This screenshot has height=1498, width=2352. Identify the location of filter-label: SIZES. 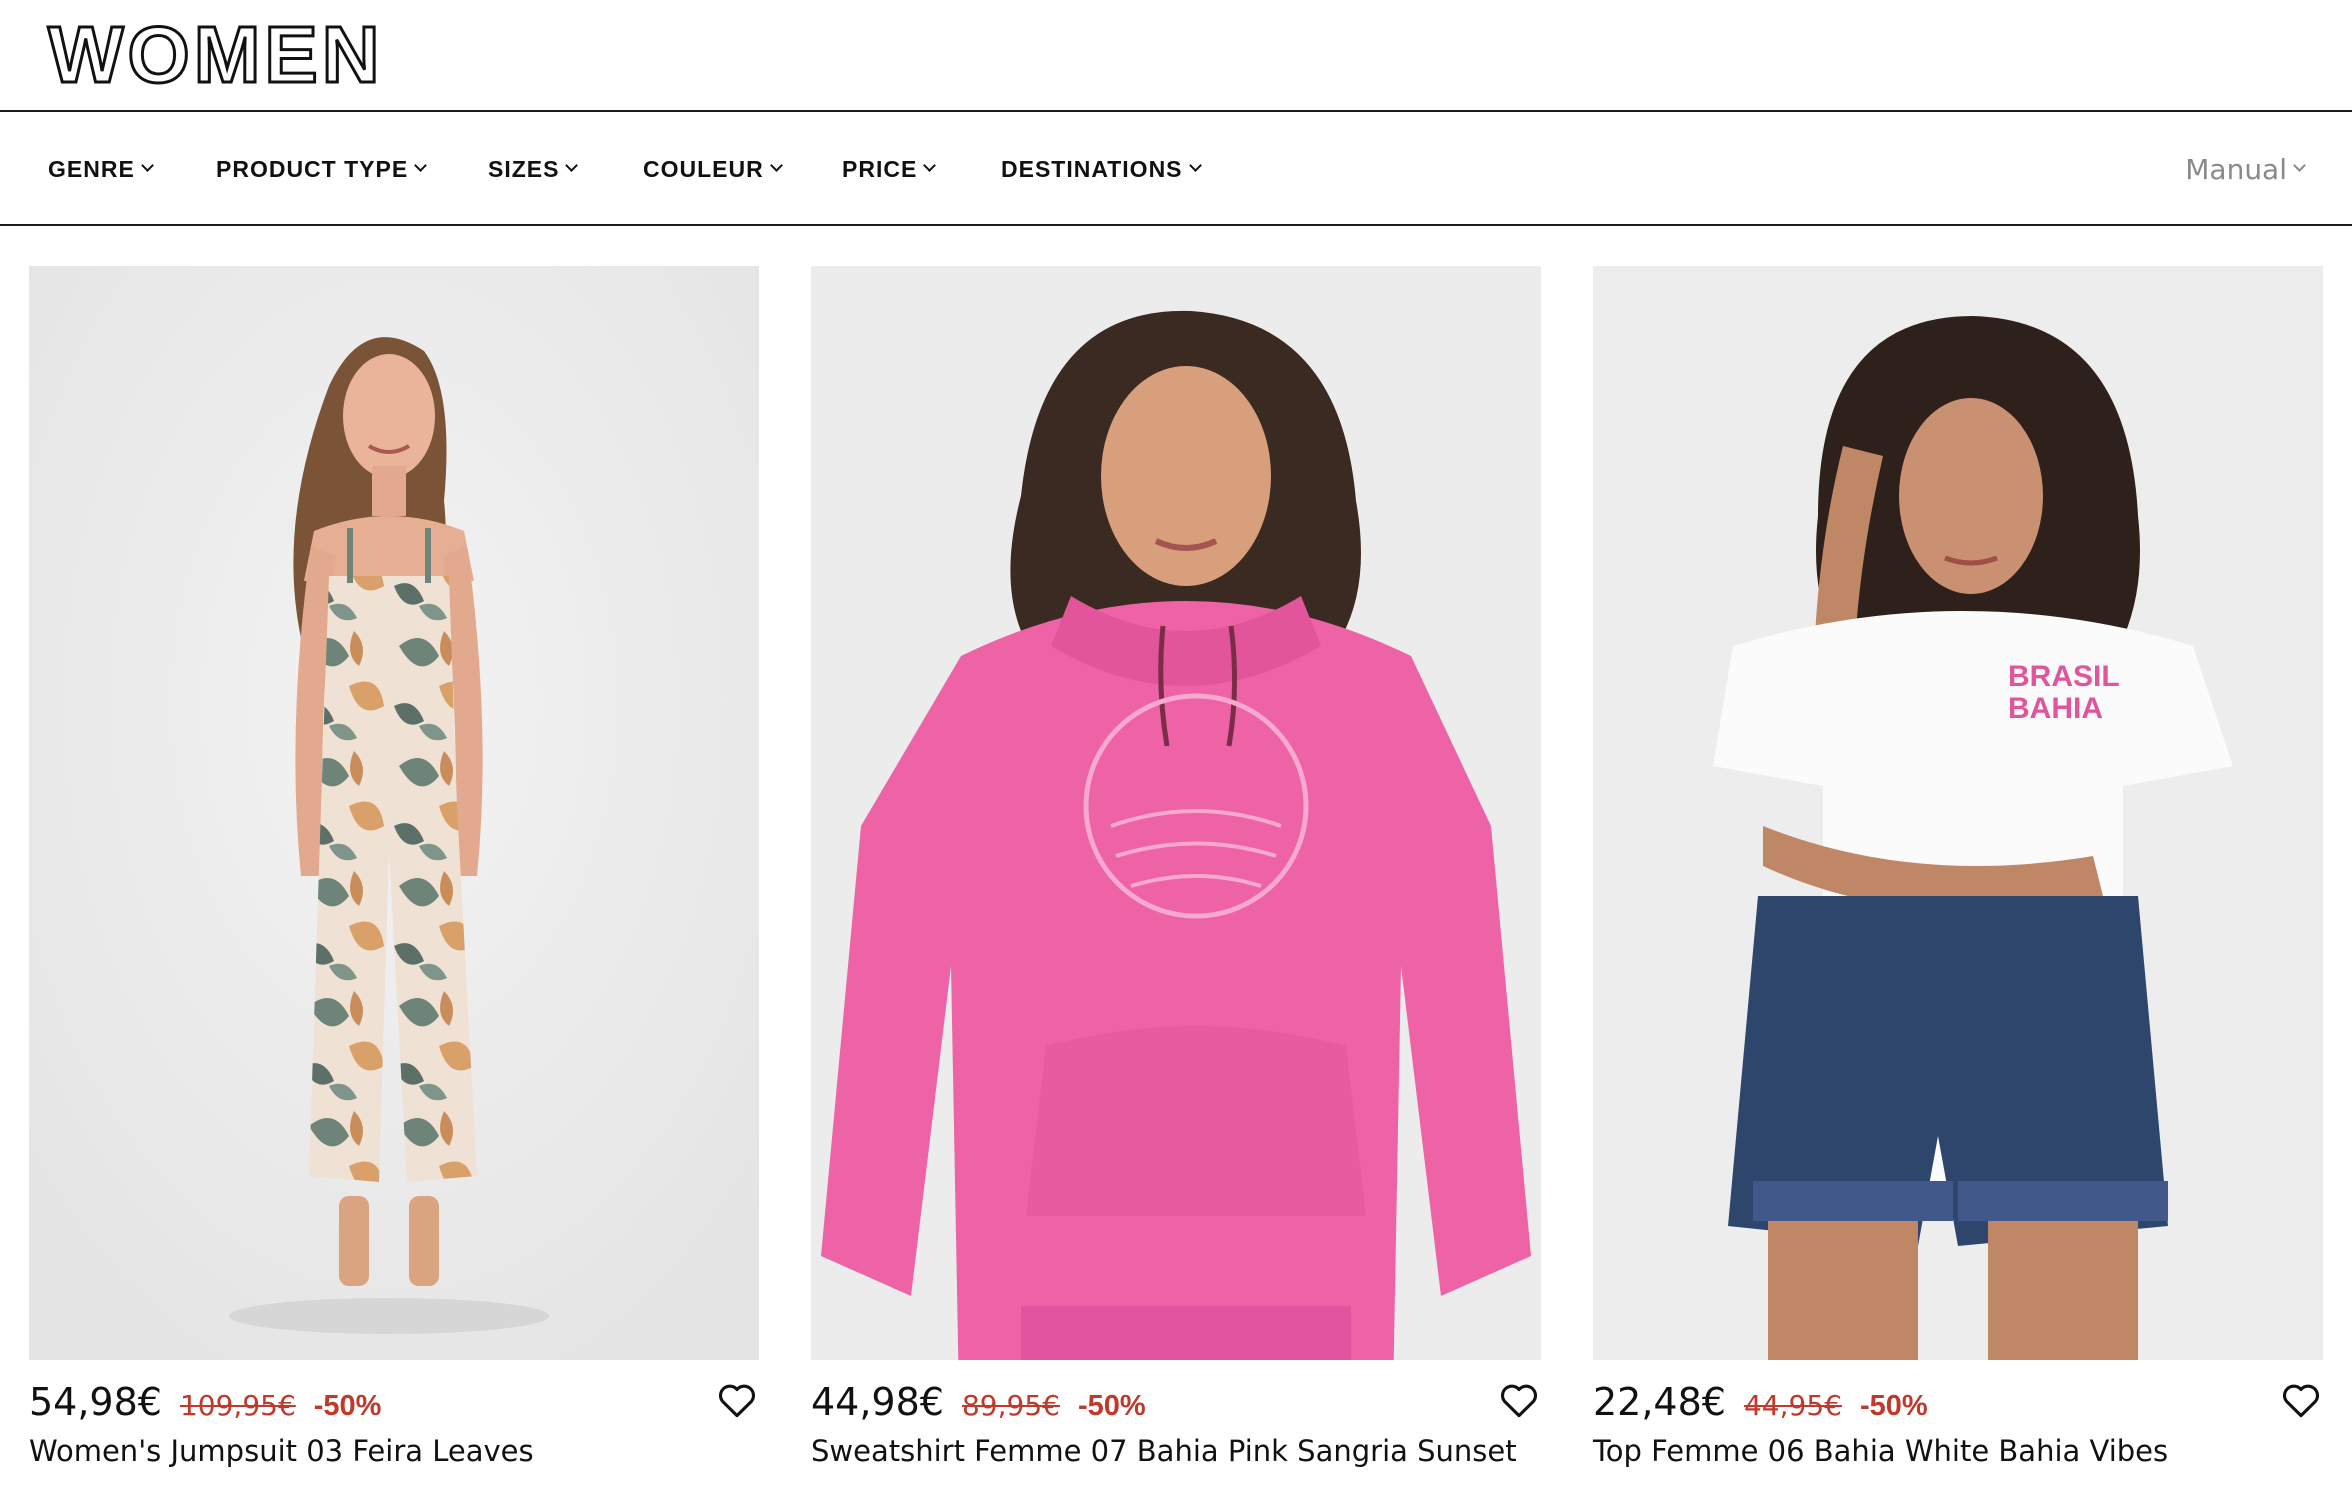
(524, 168).